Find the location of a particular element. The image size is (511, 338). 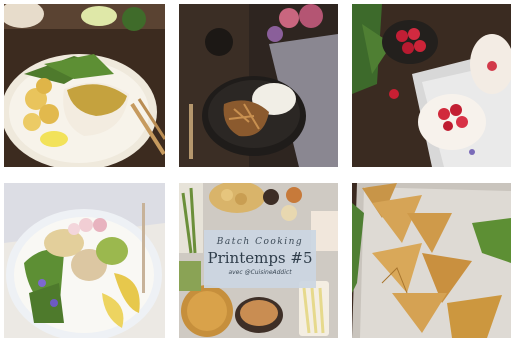

buddha-bowl-image is located at coordinates (84, 260).